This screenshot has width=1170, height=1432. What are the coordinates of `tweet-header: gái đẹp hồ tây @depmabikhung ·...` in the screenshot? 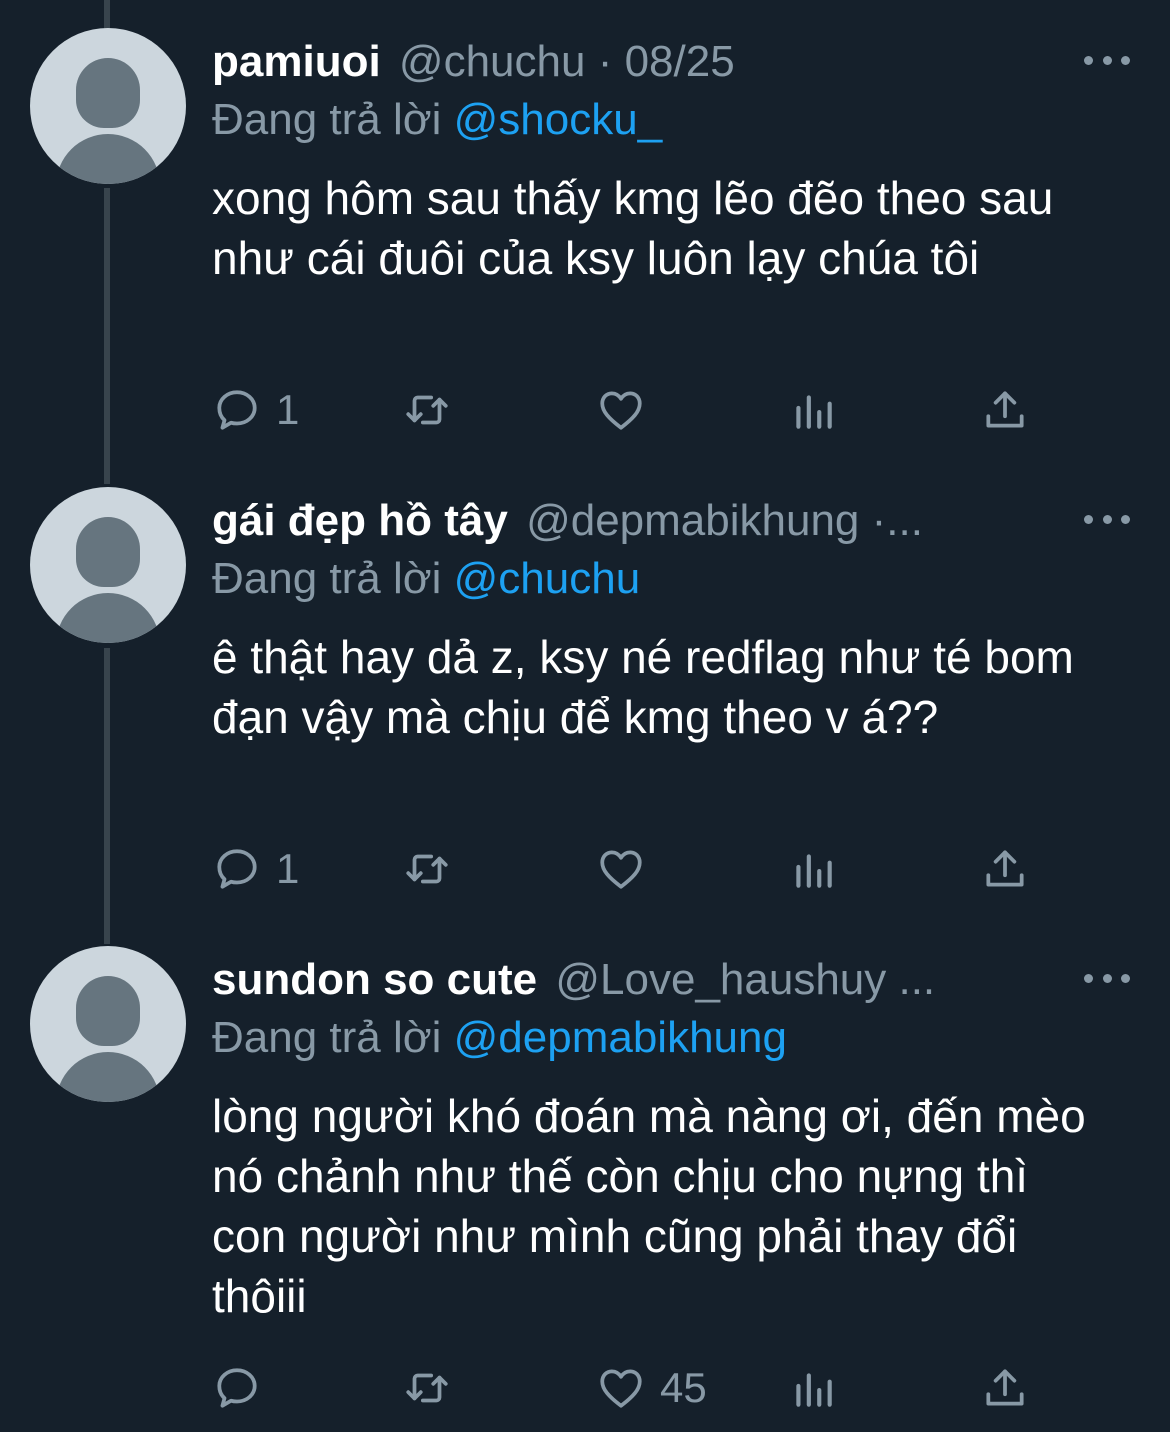 It's located at (642, 521).